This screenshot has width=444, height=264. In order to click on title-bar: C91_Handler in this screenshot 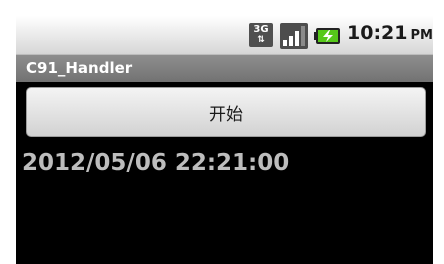, I will do `click(224, 68)`.